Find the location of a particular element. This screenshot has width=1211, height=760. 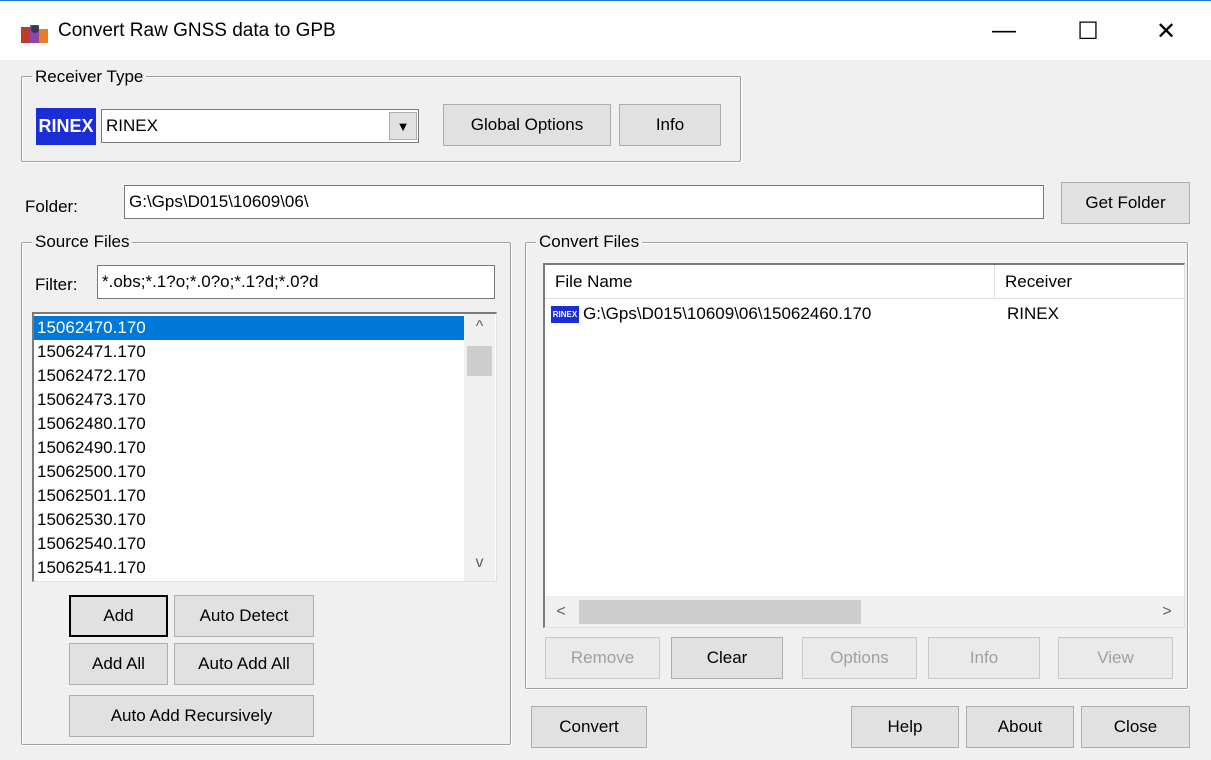

clear-button: Clear is located at coordinates (727, 658).